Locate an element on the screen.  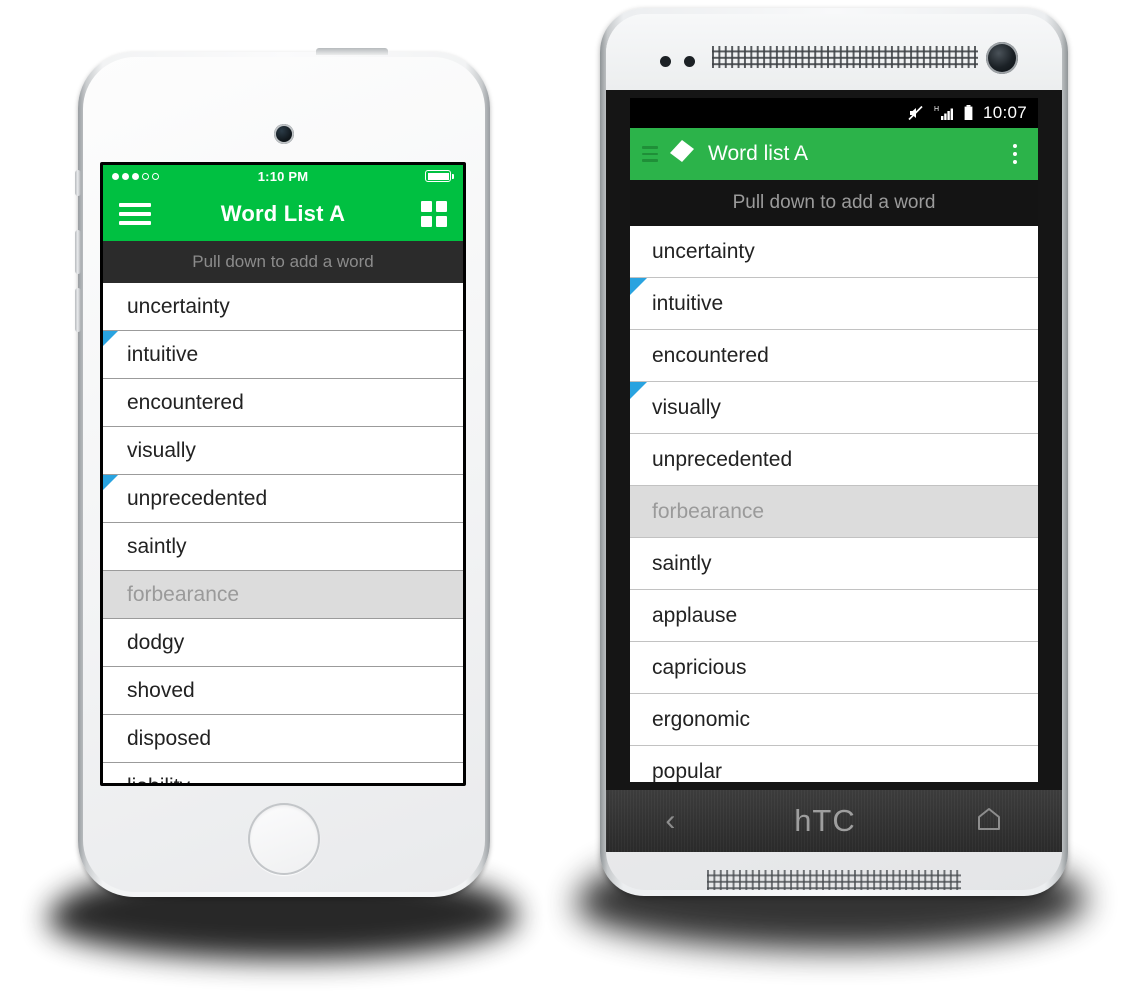
tag-logo-icon is located at coordinates (682, 154).